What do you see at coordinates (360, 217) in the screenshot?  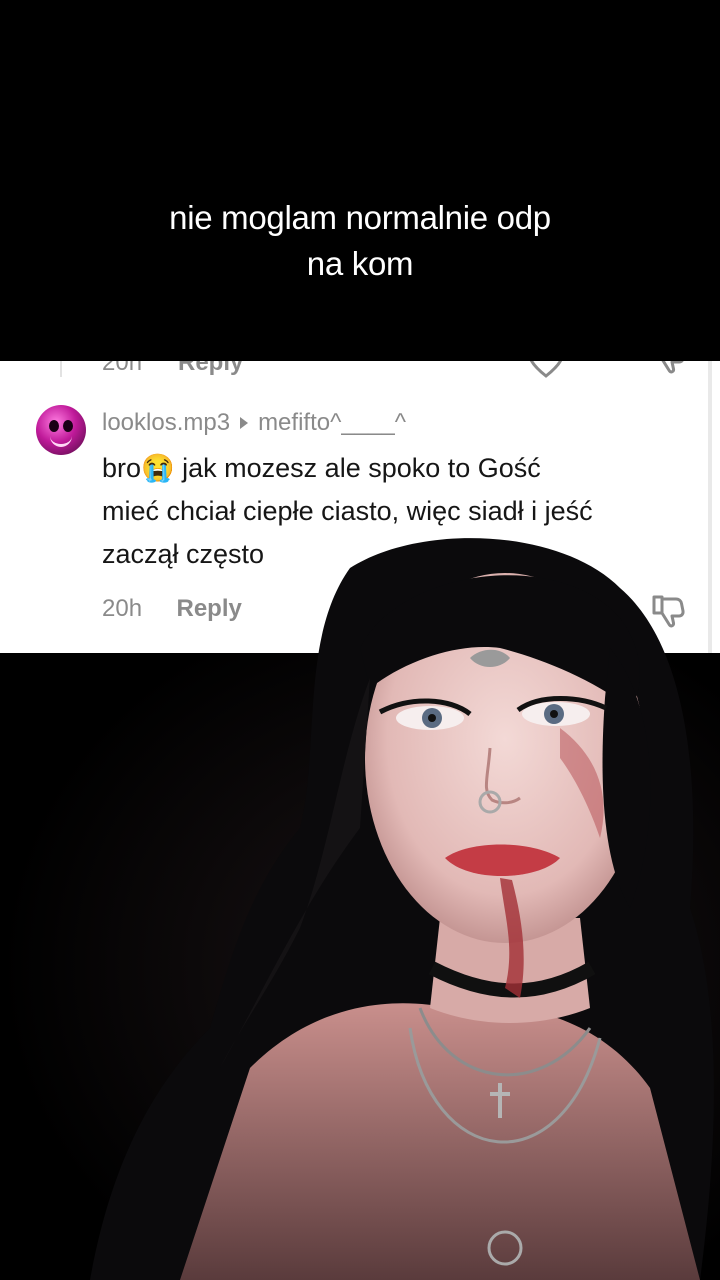 I see `caption-line-1: nie moglam normalnie odp` at bounding box center [360, 217].